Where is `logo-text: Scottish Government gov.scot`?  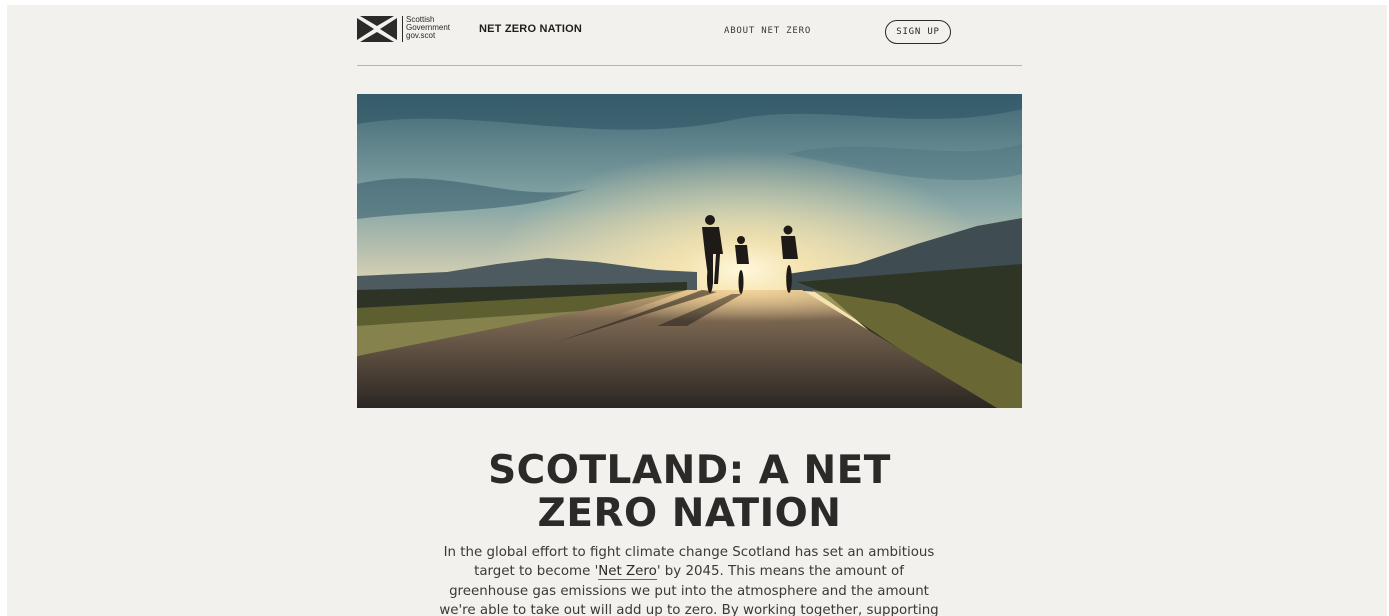 logo-text: Scottish Government gov.scot is located at coordinates (428, 28).